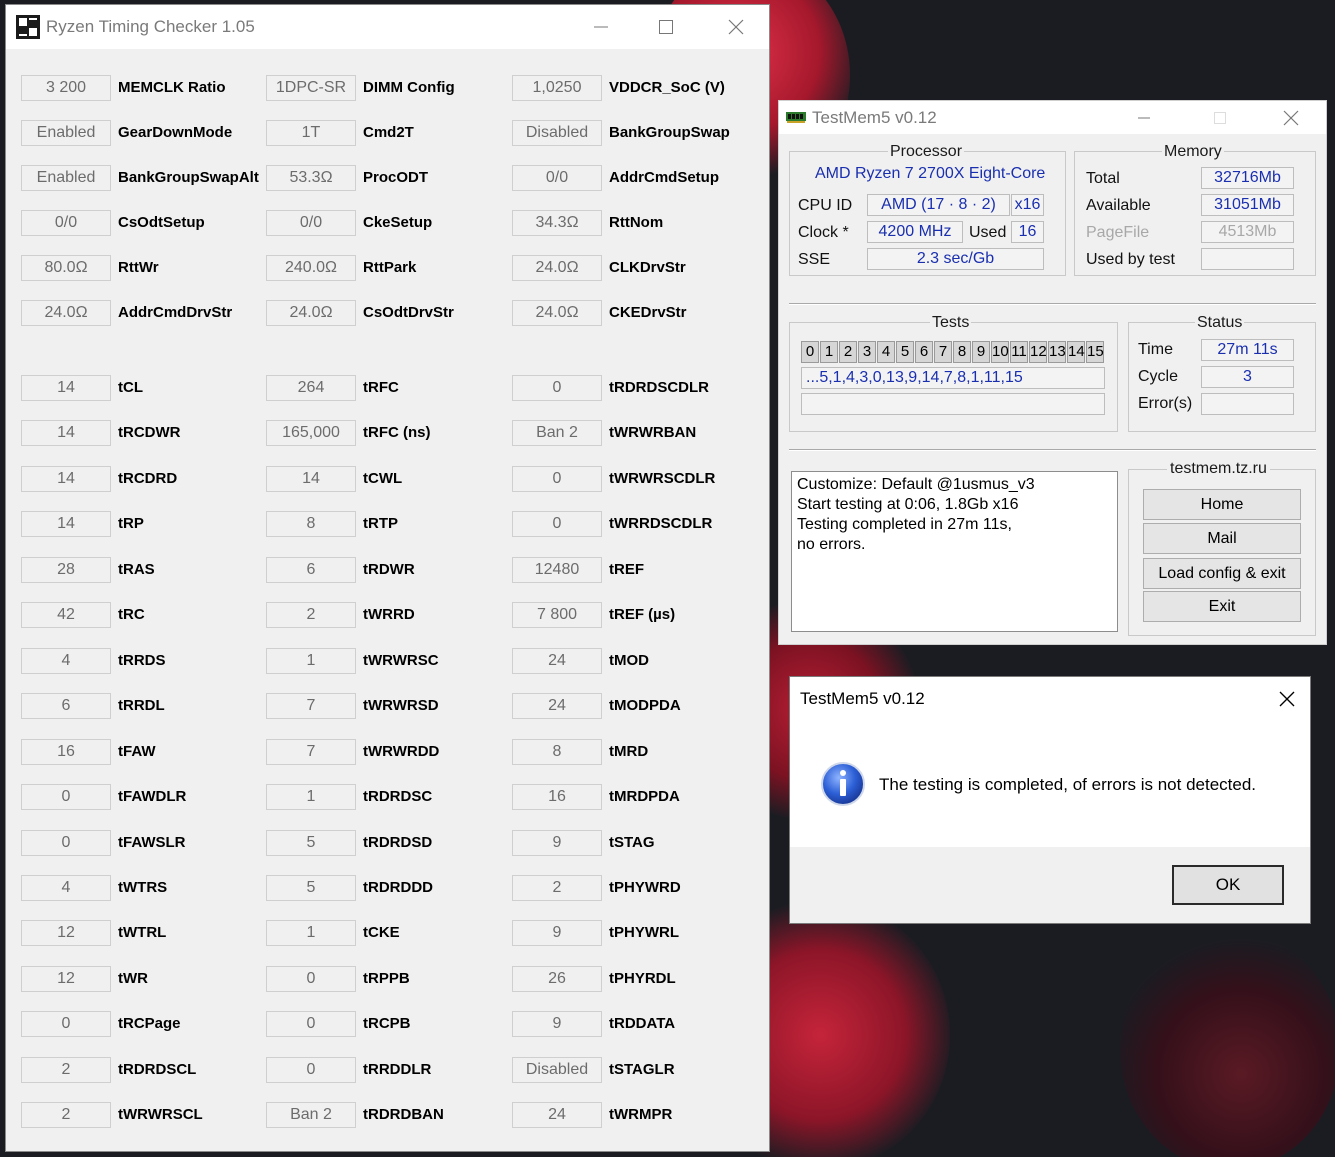  I want to click on cpu-id-value: AMD (17 · 8 · 2), so click(938, 205).